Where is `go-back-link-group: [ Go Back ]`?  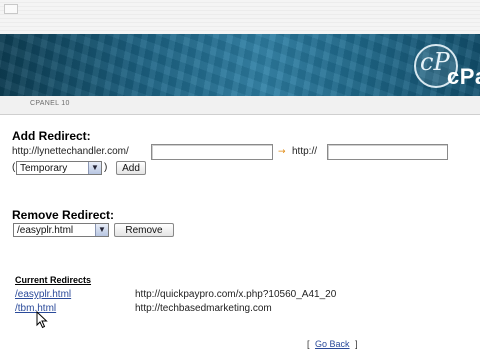 go-back-link-group: [ Go Back ] is located at coordinates (332, 344).